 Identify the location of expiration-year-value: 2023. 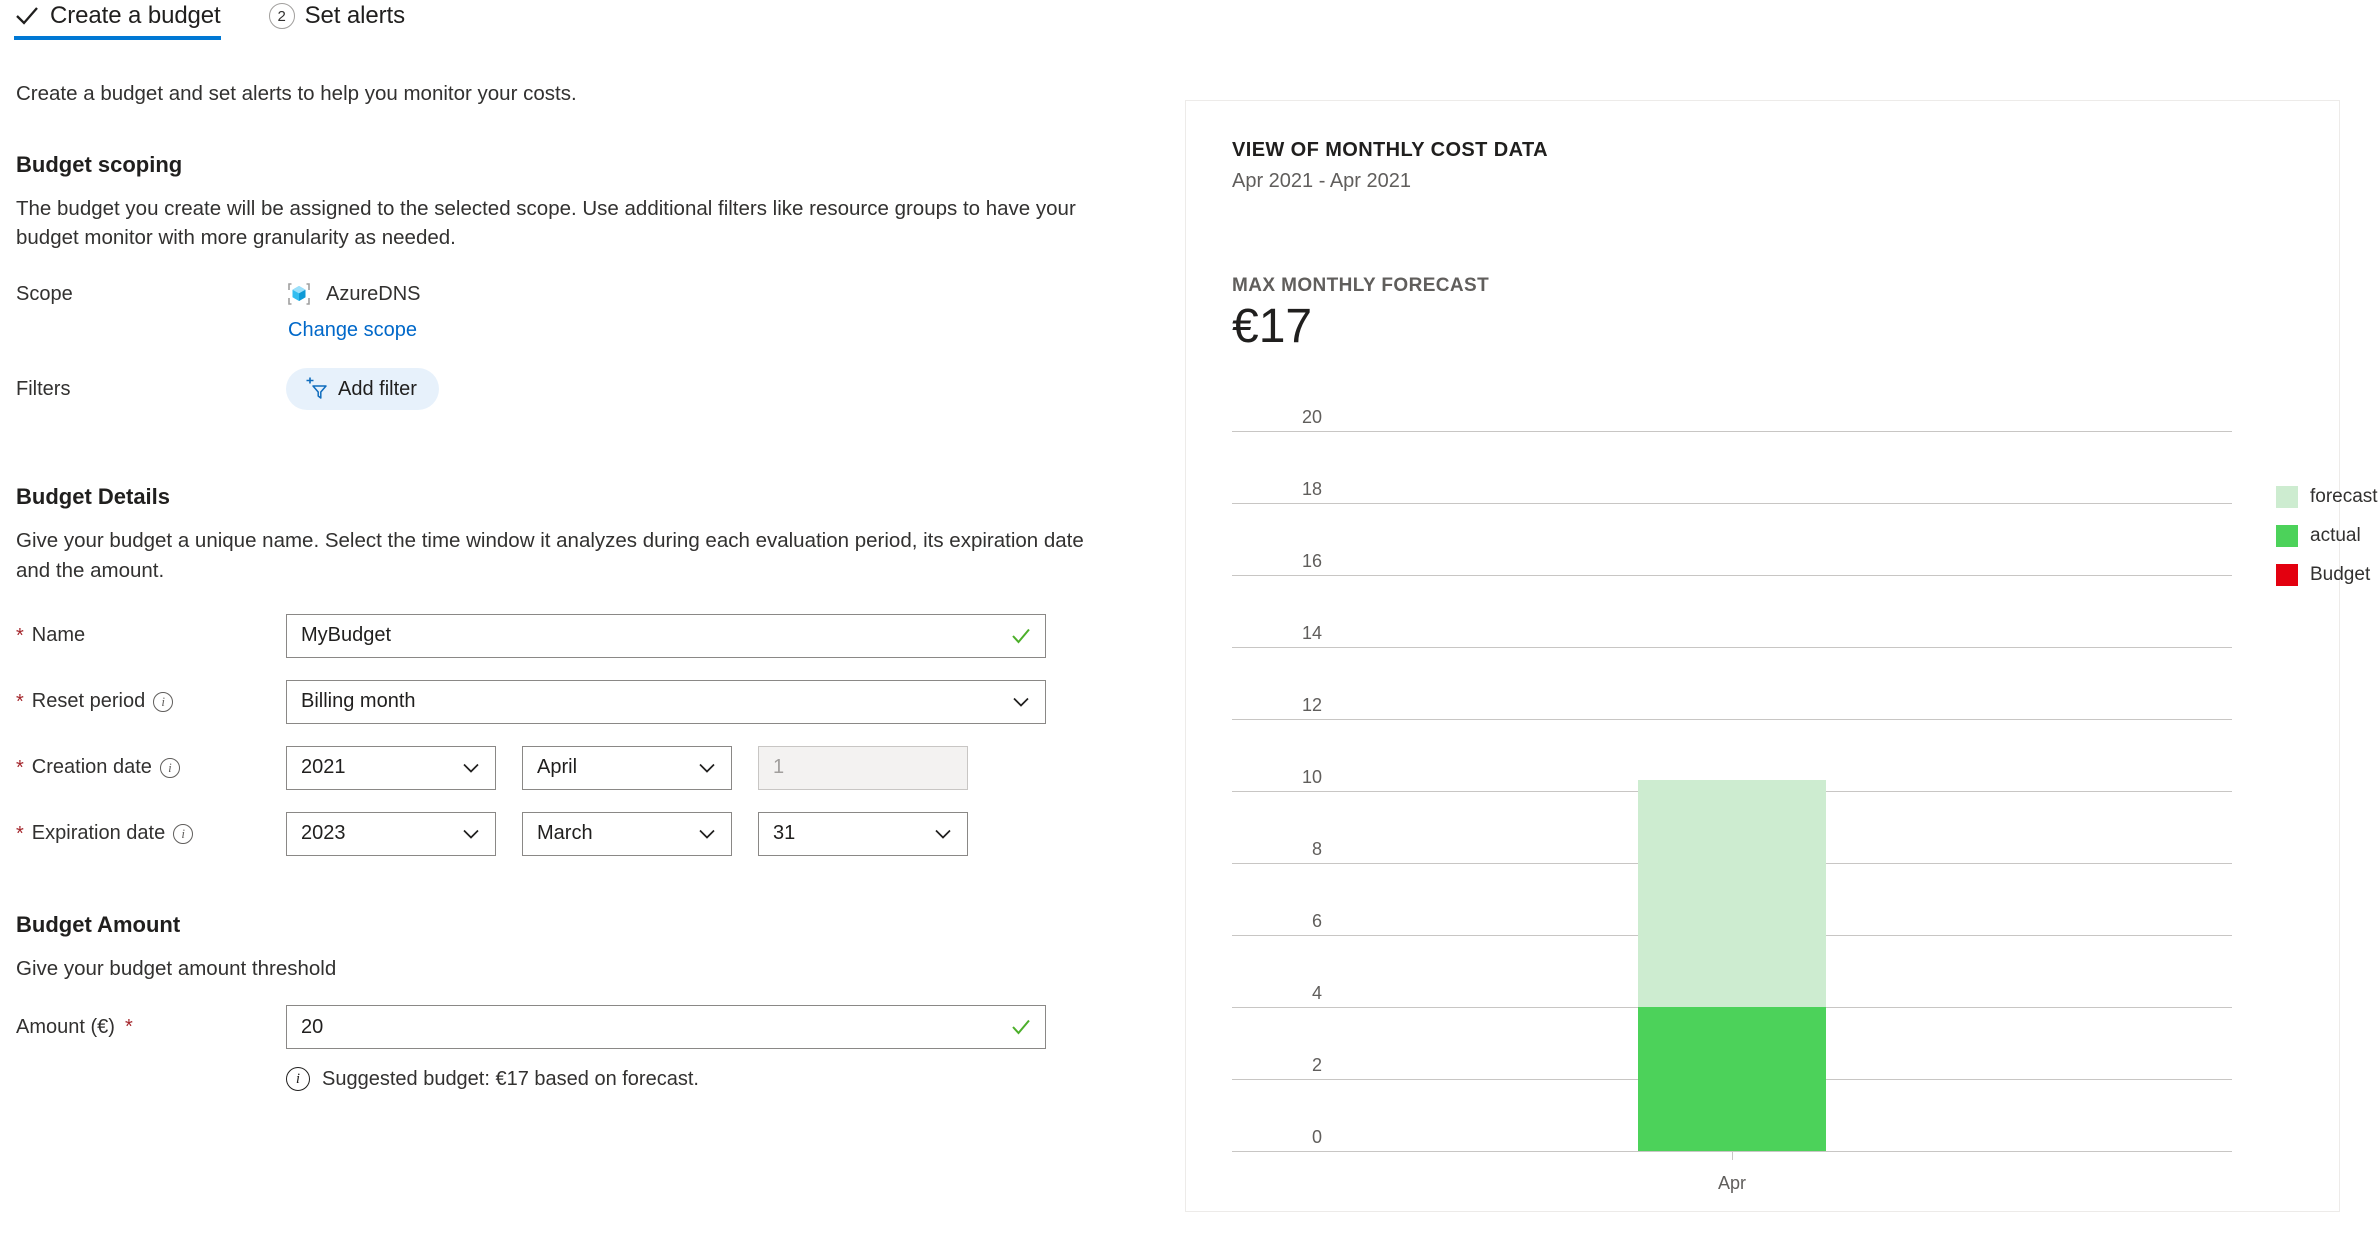
(323, 833).